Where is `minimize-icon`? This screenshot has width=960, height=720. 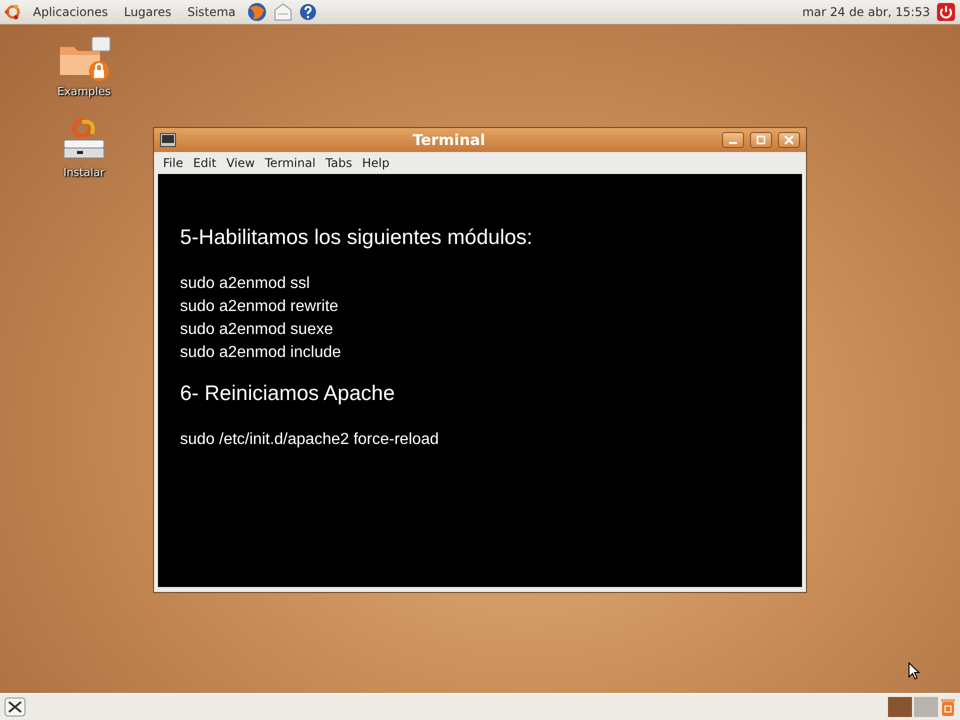
minimize-icon is located at coordinates (733, 143).